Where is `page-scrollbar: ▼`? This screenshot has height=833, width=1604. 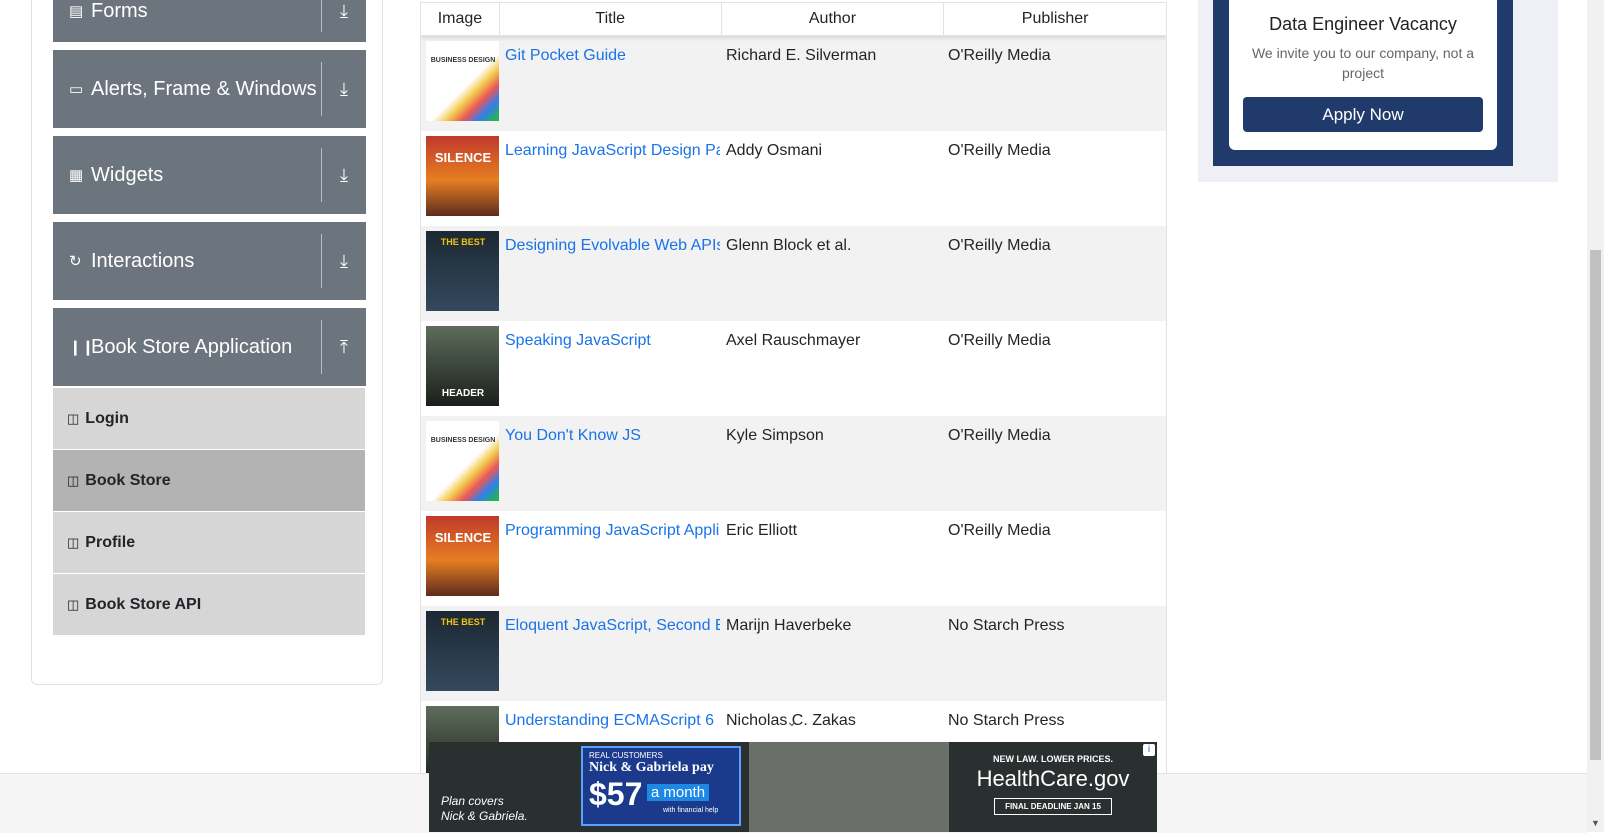 page-scrollbar: ▼ is located at coordinates (1595, 416).